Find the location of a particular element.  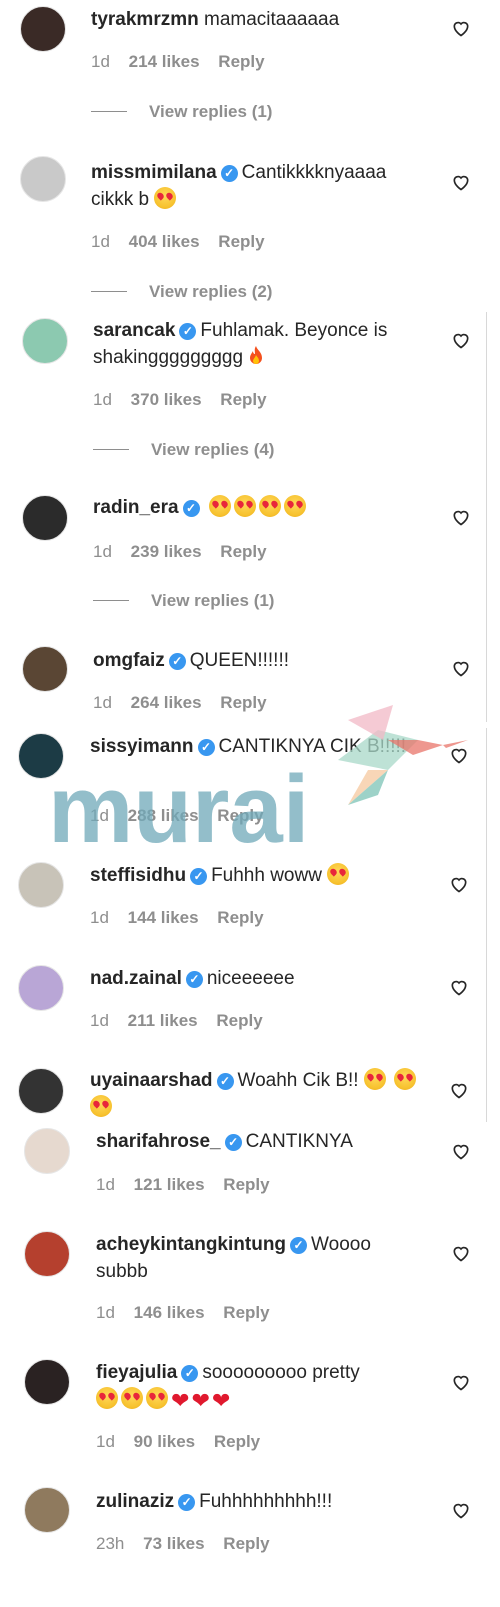

comment-username: omgfaiz is located at coordinates (129, 660).